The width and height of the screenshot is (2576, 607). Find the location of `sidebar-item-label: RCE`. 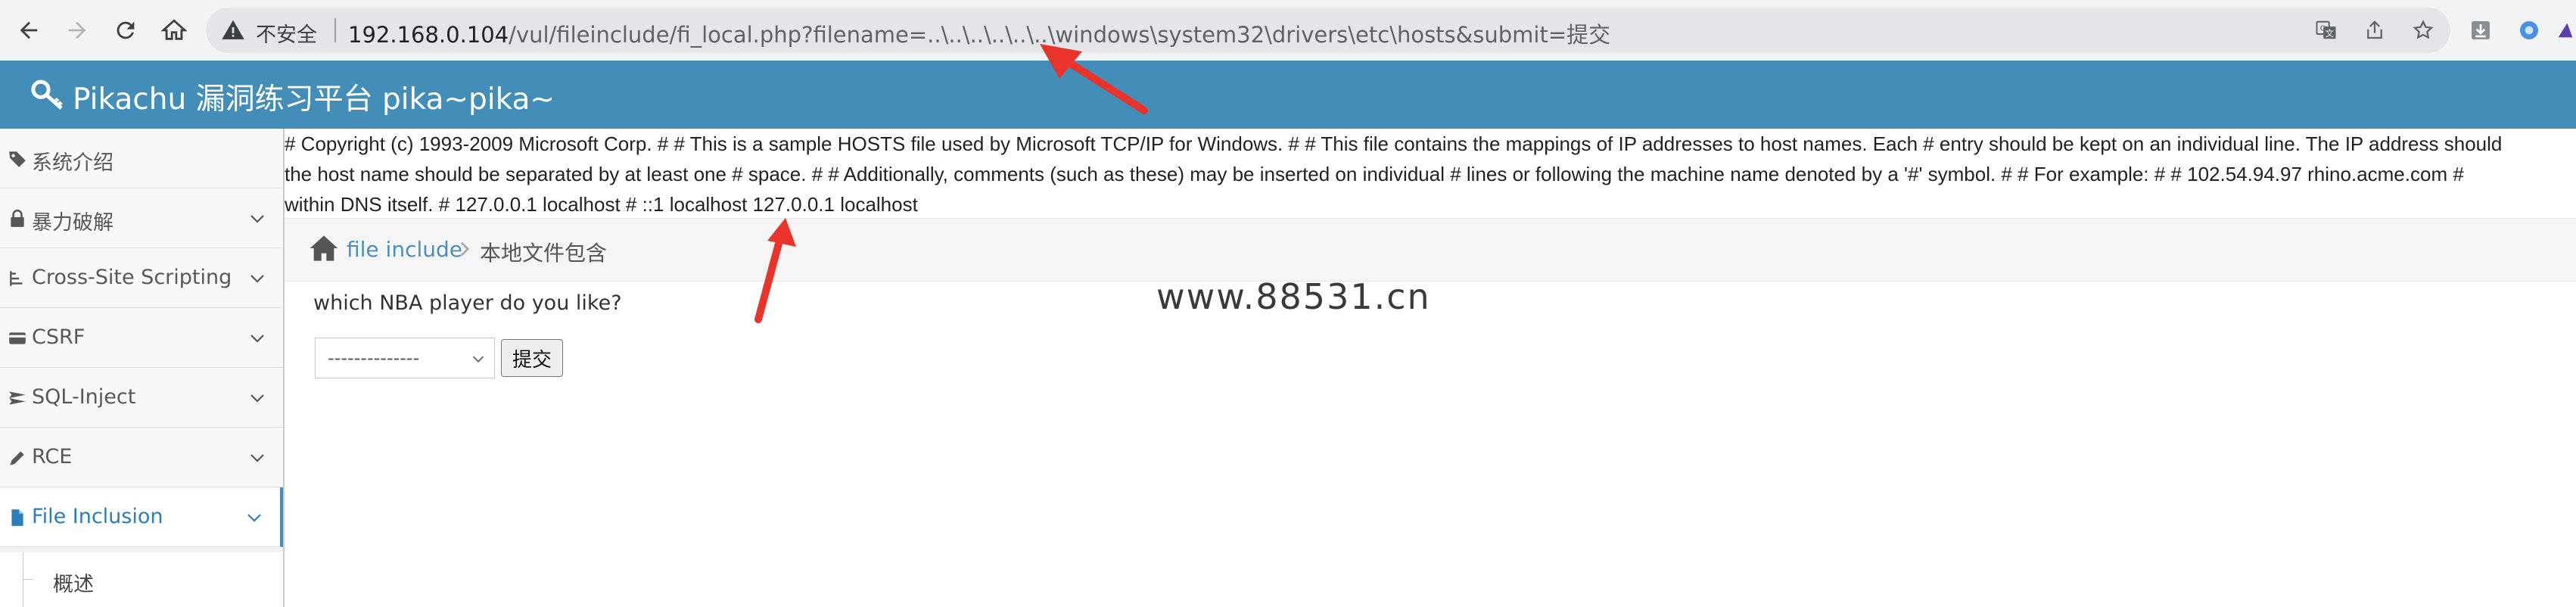

sidebar-item-label: RCE is located at coordinates (52, 456).